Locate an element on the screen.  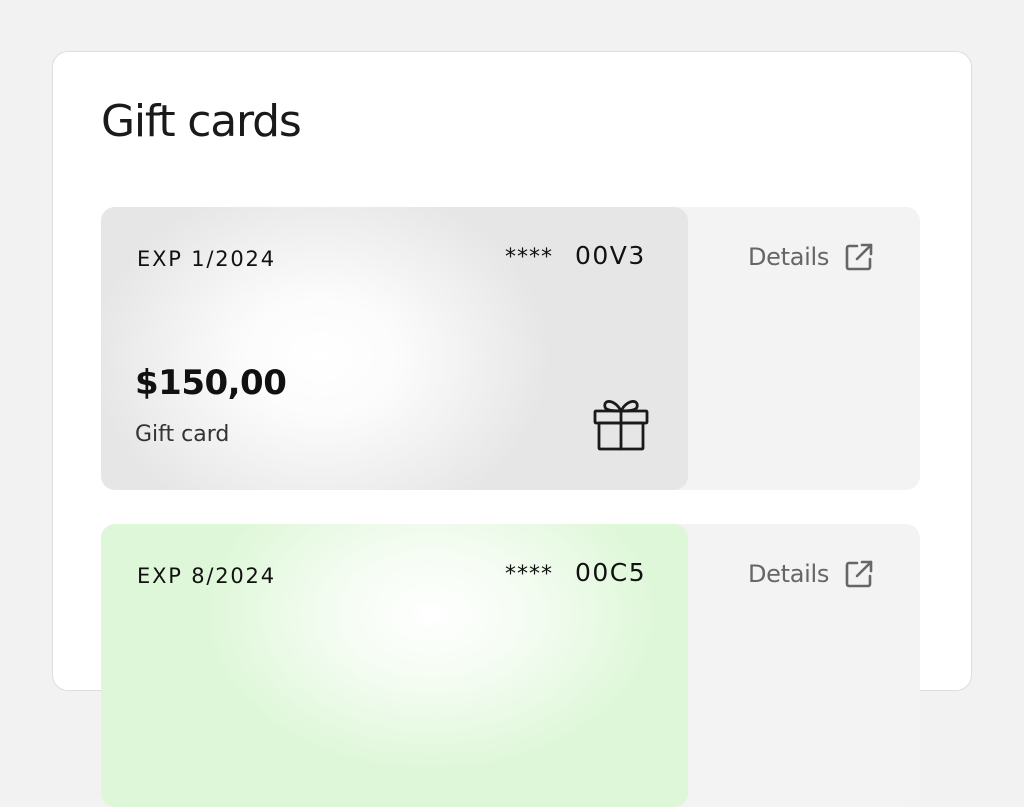
card-number-last4: 00C5 is located at coordinates (611, 572).